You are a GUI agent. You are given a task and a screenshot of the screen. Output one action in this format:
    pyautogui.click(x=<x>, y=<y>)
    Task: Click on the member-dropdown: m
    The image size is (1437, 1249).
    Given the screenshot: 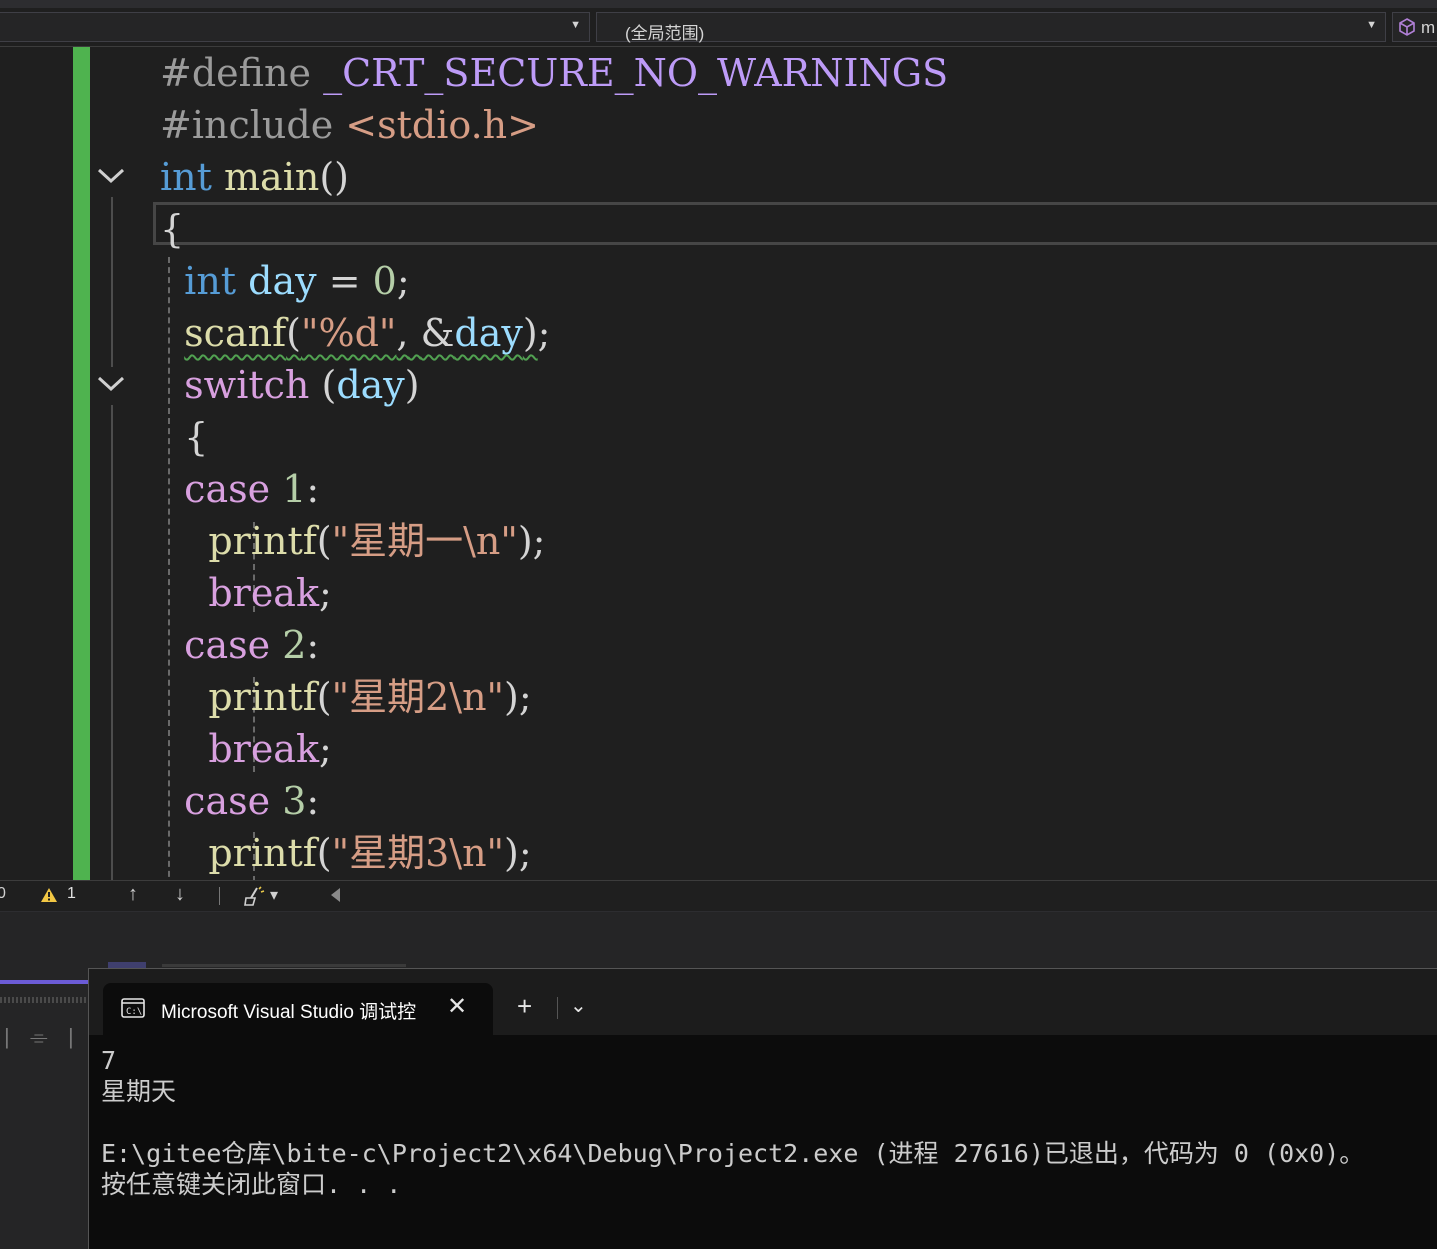 What is the action you would take?
    pyautogui.click(x=1414, y=27)
    